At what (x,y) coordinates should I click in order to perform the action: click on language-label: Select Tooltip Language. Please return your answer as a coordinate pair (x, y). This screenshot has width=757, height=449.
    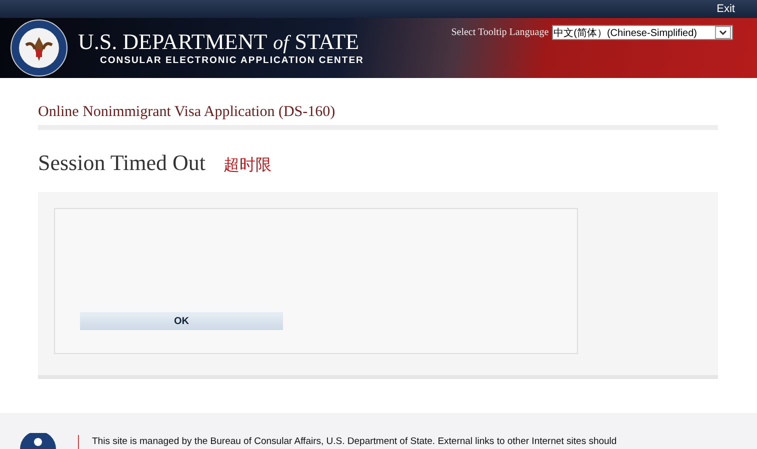
    Looking at the image, I should click on (500, 32).